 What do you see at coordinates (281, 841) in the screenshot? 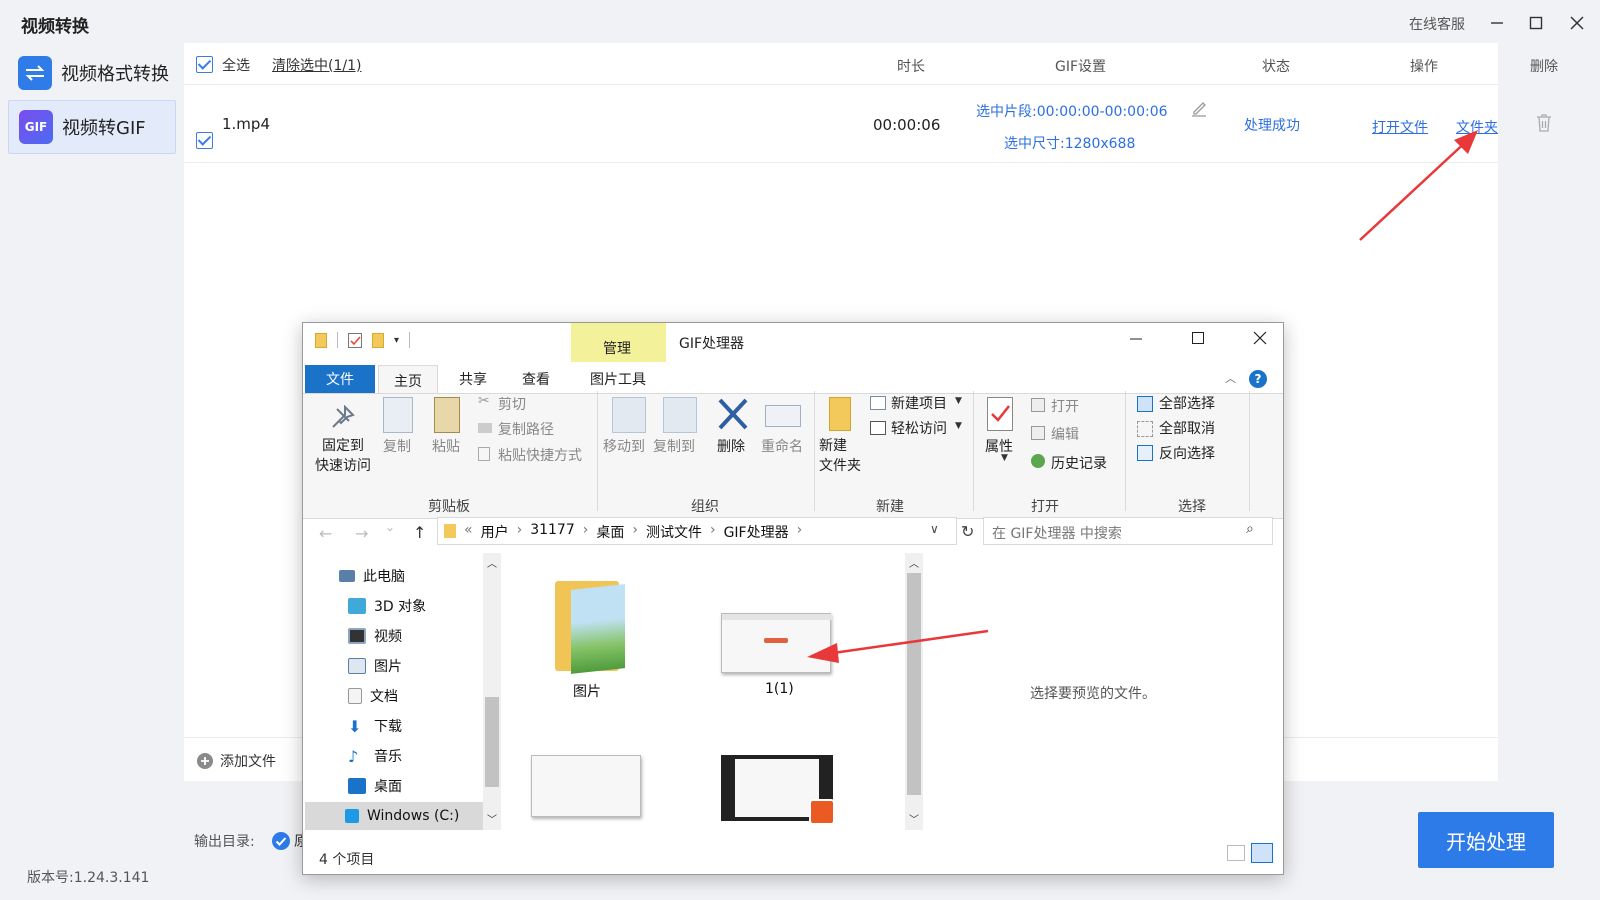
I see `output-dir-radio` at bounding box center [281, 841].